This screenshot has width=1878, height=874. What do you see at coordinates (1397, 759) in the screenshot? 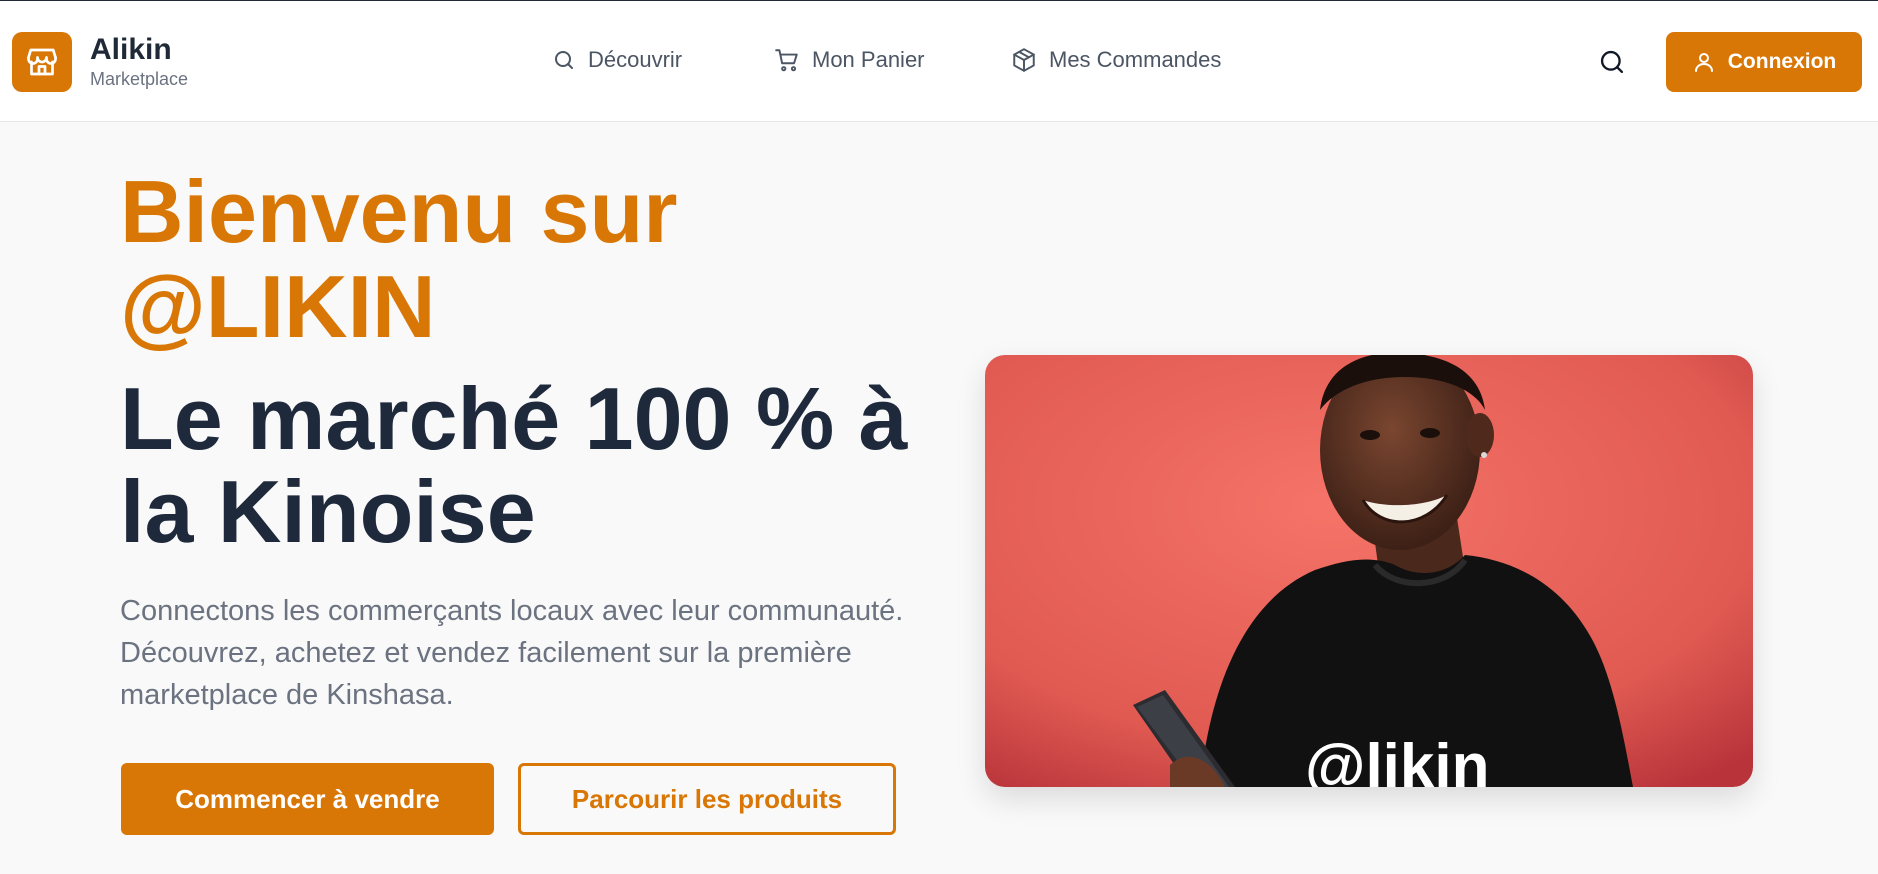
I see `shirt-text: @likin` at bounding box center [1397, 759].